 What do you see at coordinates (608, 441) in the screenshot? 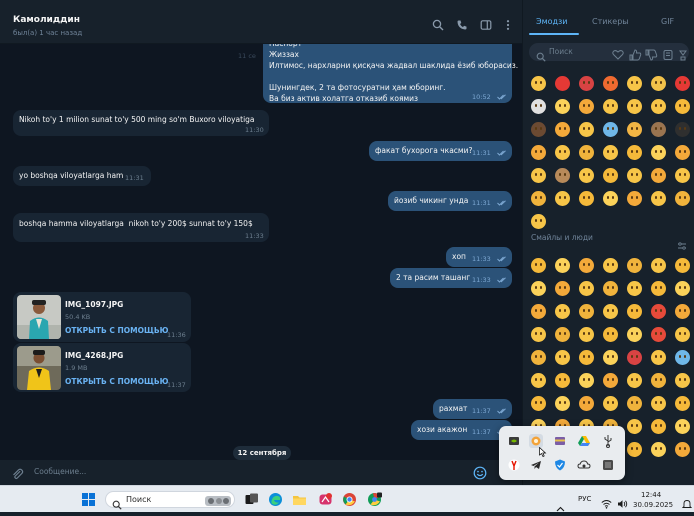
I see `usb-icon` at bounding box center [608, 441].